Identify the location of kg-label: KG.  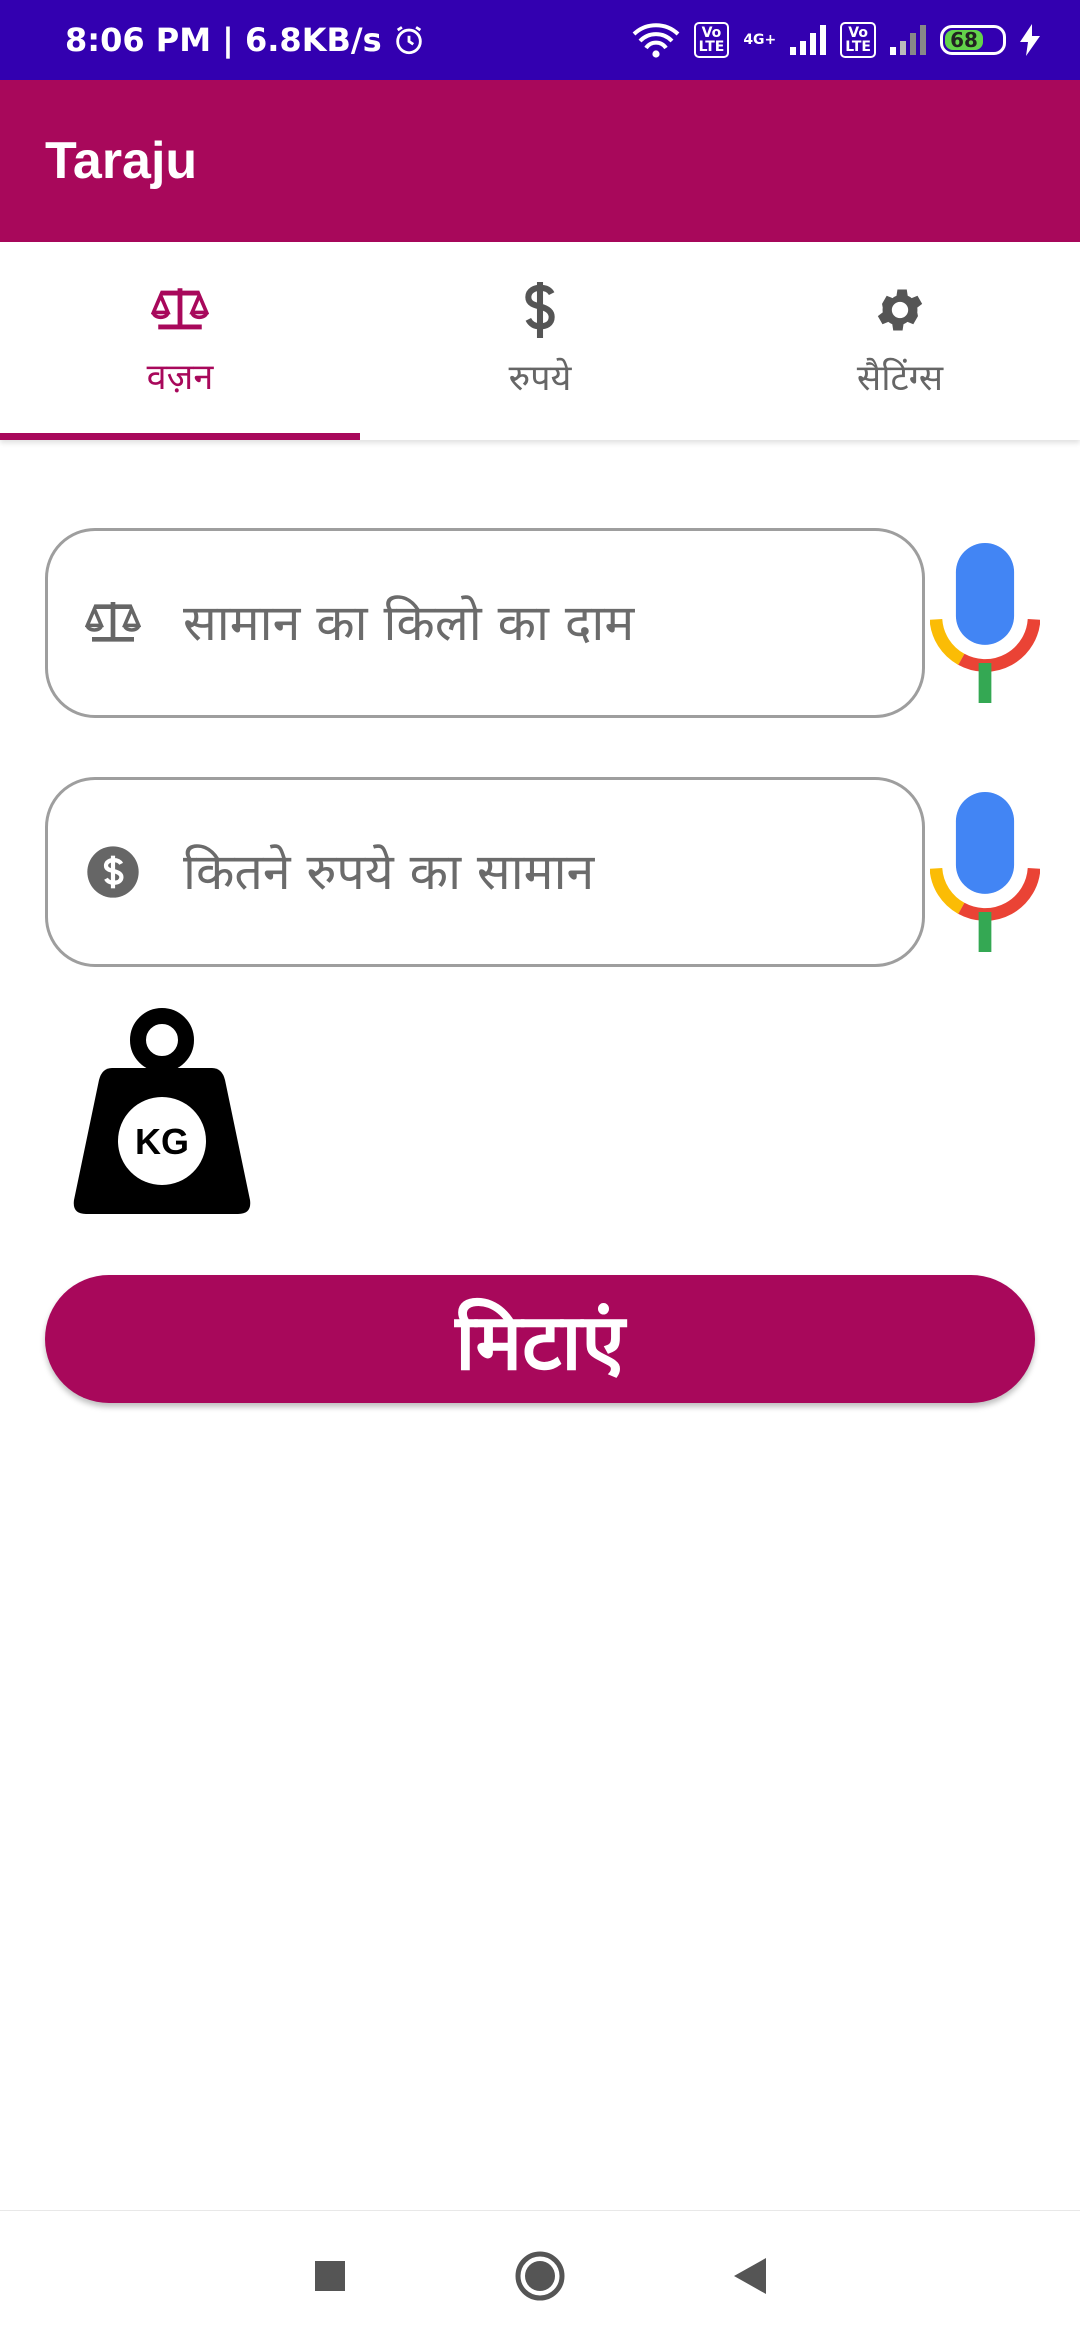
(162, 1141).